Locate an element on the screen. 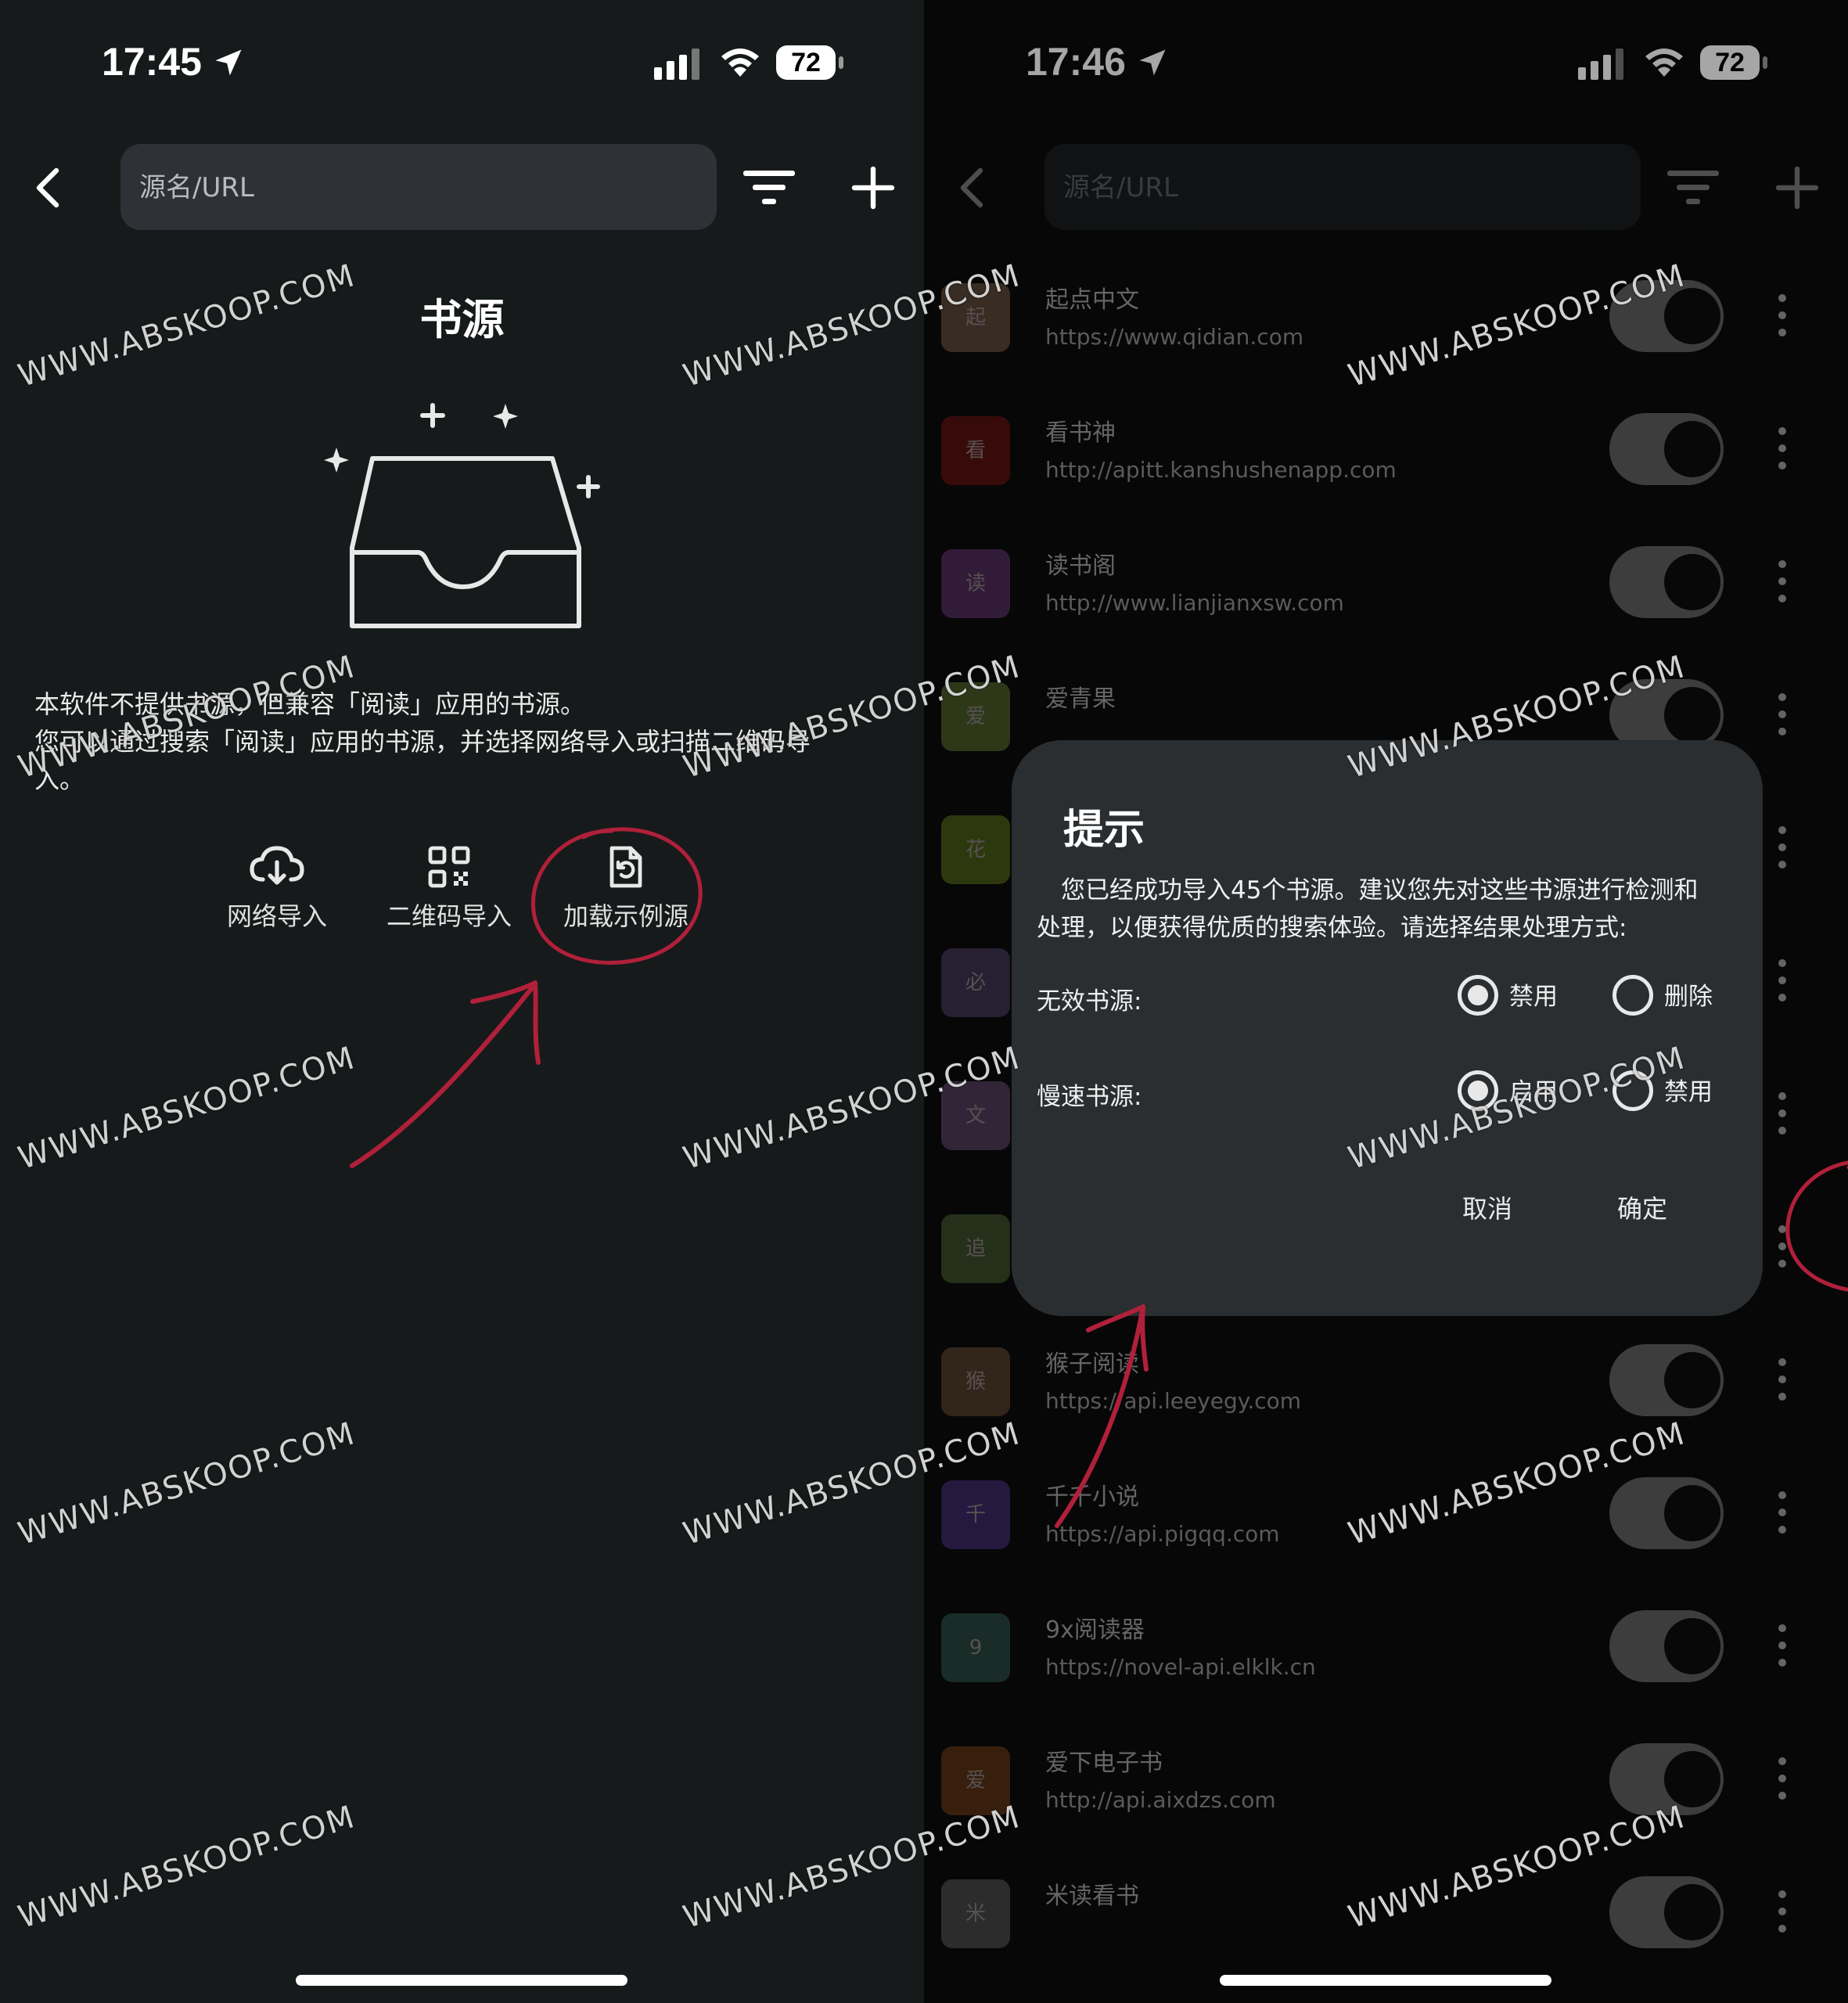 Image resolution: width=1848 pixels, height=2003 pixels. slow-enable-radio: 启用 is located at coordinates (1508, 1092).